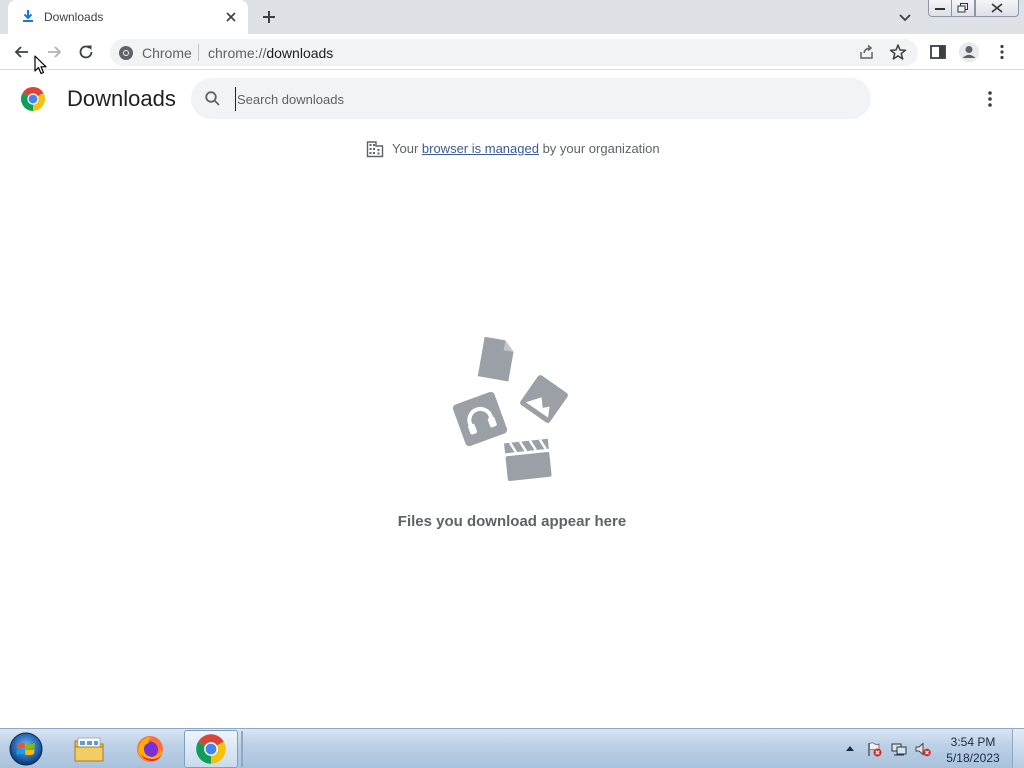  Describe the element at coordinates (969, 52) in the screenshot. I see `profile-avatar-icon` at that location.